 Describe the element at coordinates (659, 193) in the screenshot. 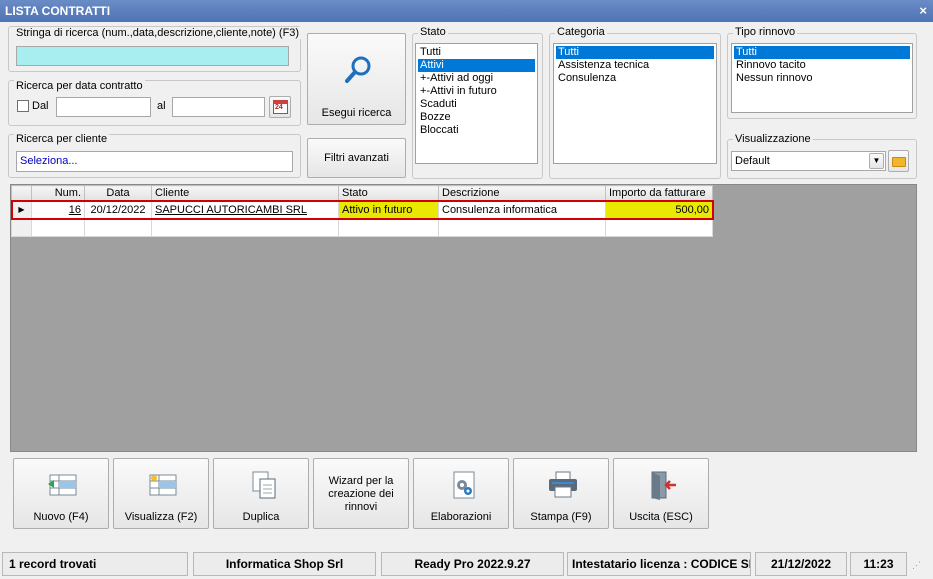

I see `col-importo: Importo da fatturare` at that location.